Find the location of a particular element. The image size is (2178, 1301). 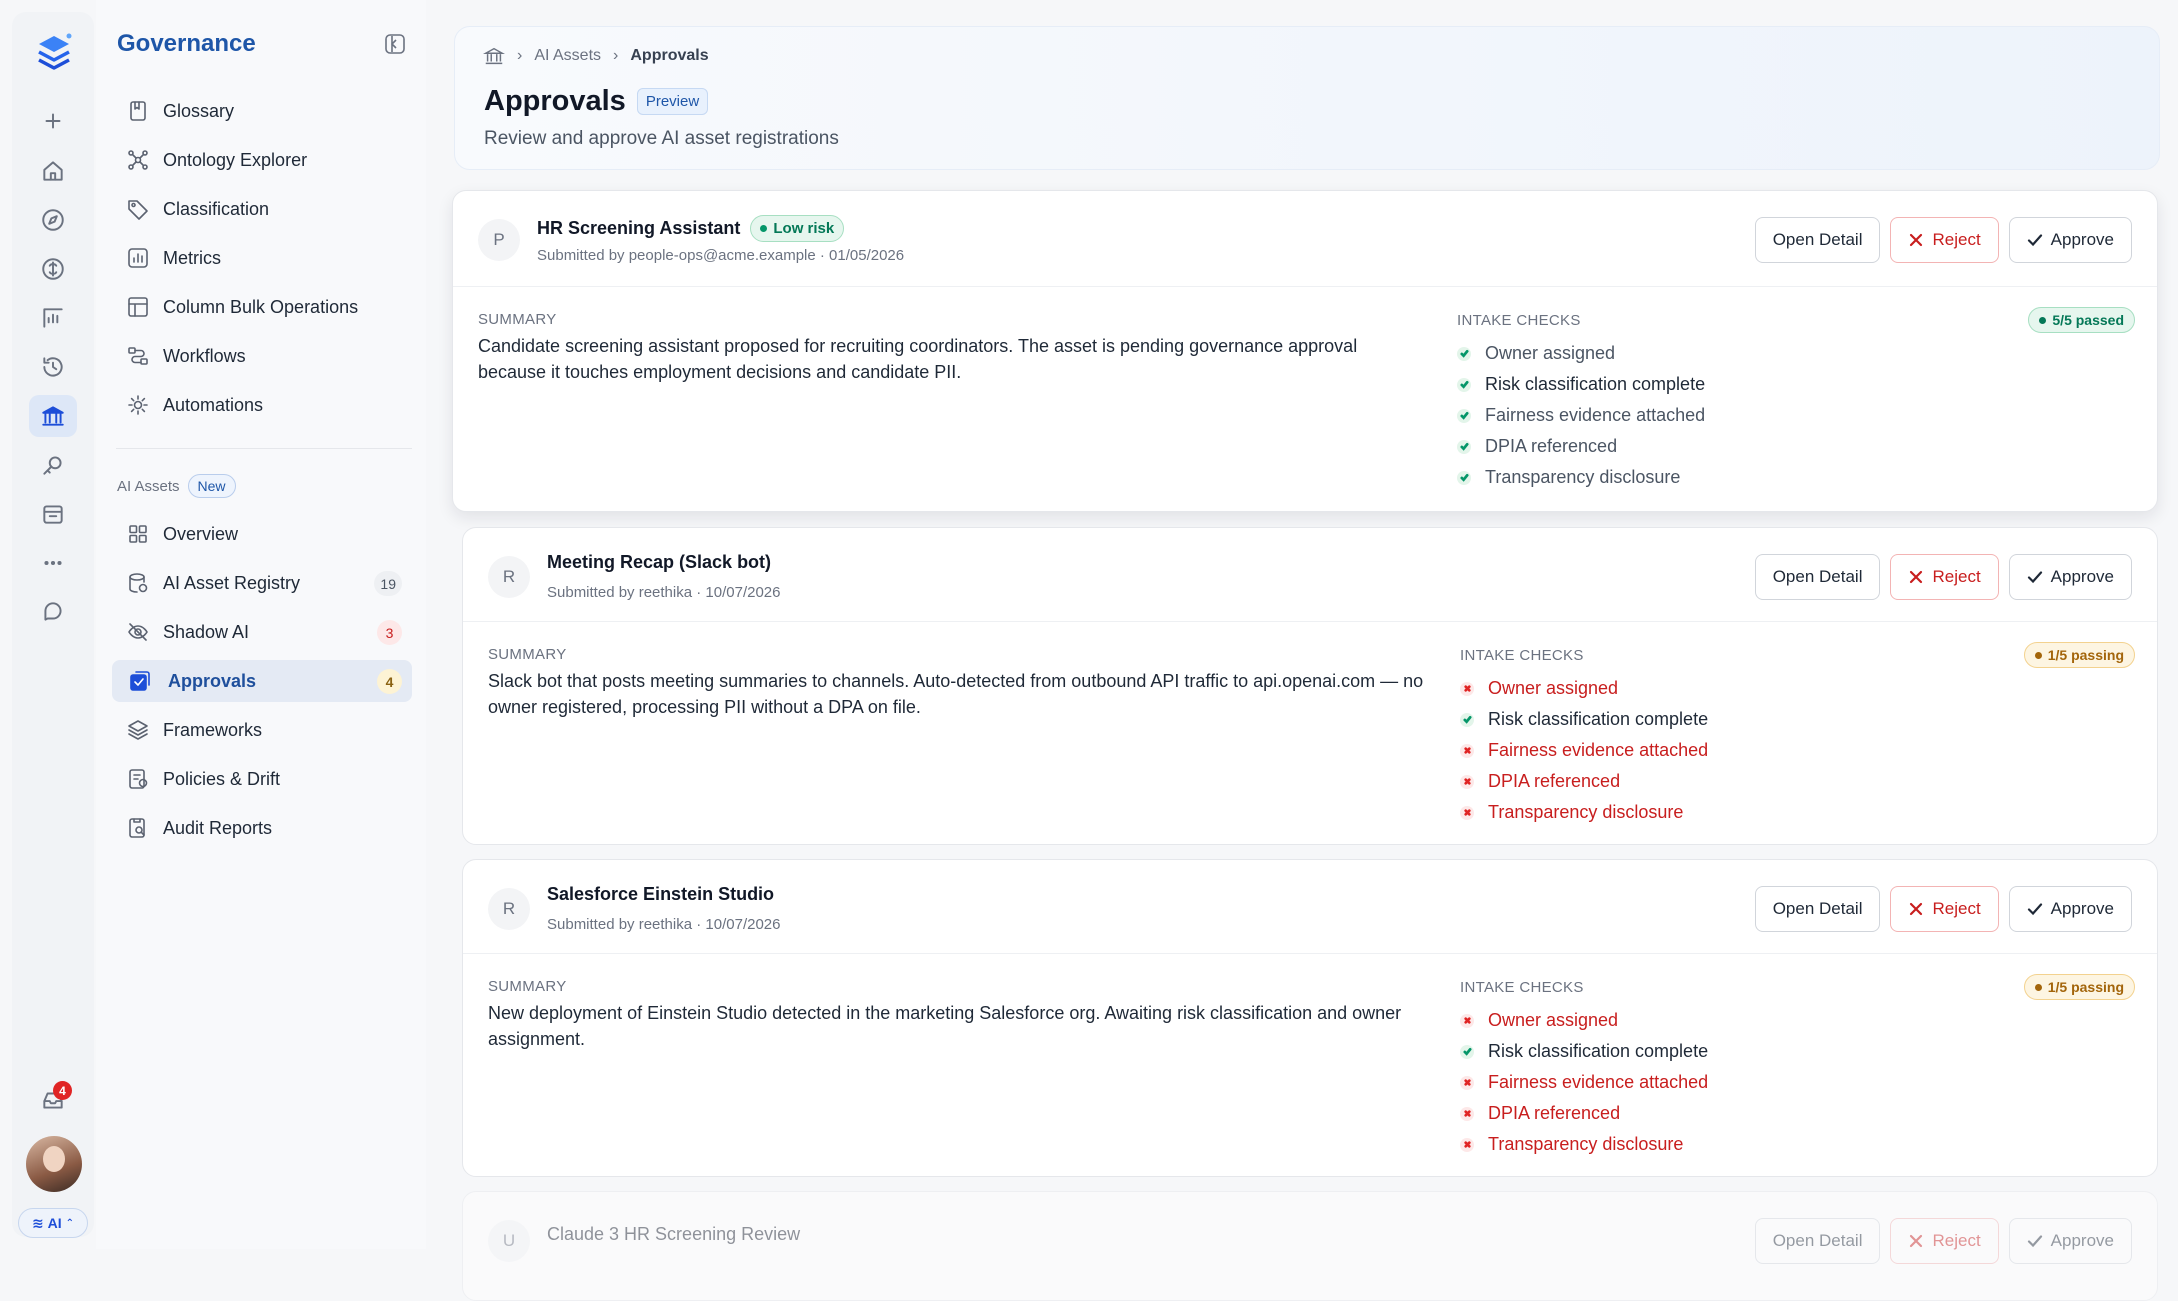

governance-home-icon is located at coordinates (494, 56).